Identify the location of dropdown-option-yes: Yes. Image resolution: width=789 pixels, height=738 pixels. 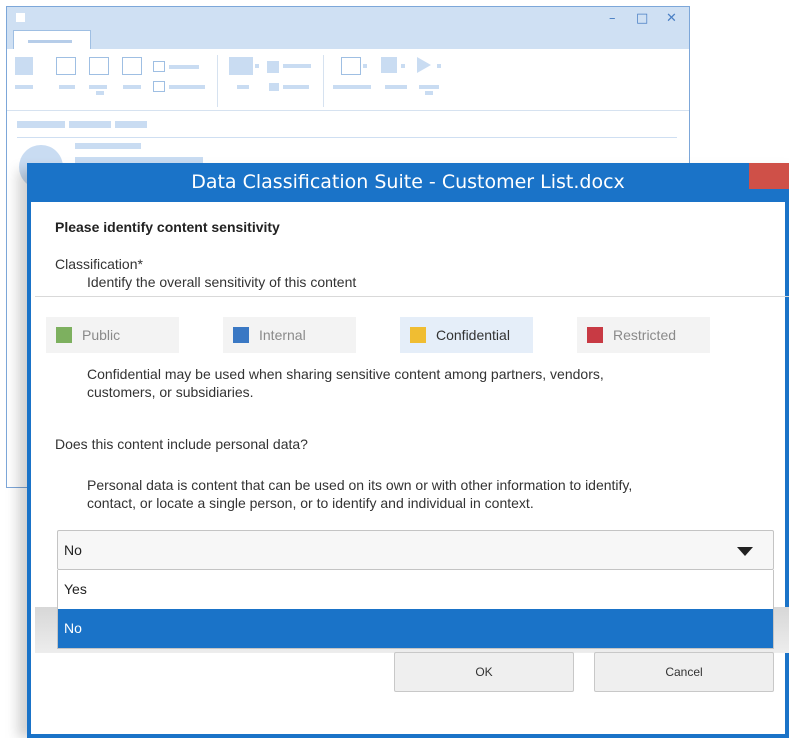
(415, 589).